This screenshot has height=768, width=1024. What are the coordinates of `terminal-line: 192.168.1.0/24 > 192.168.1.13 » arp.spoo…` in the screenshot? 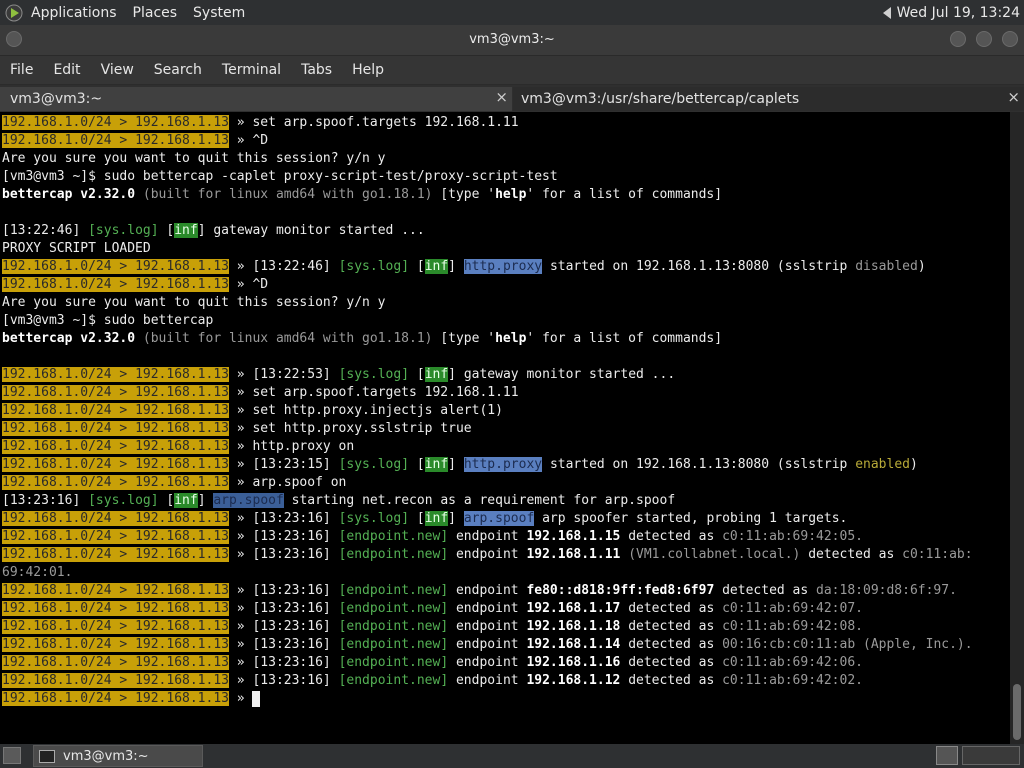 It's located at (174, 482).